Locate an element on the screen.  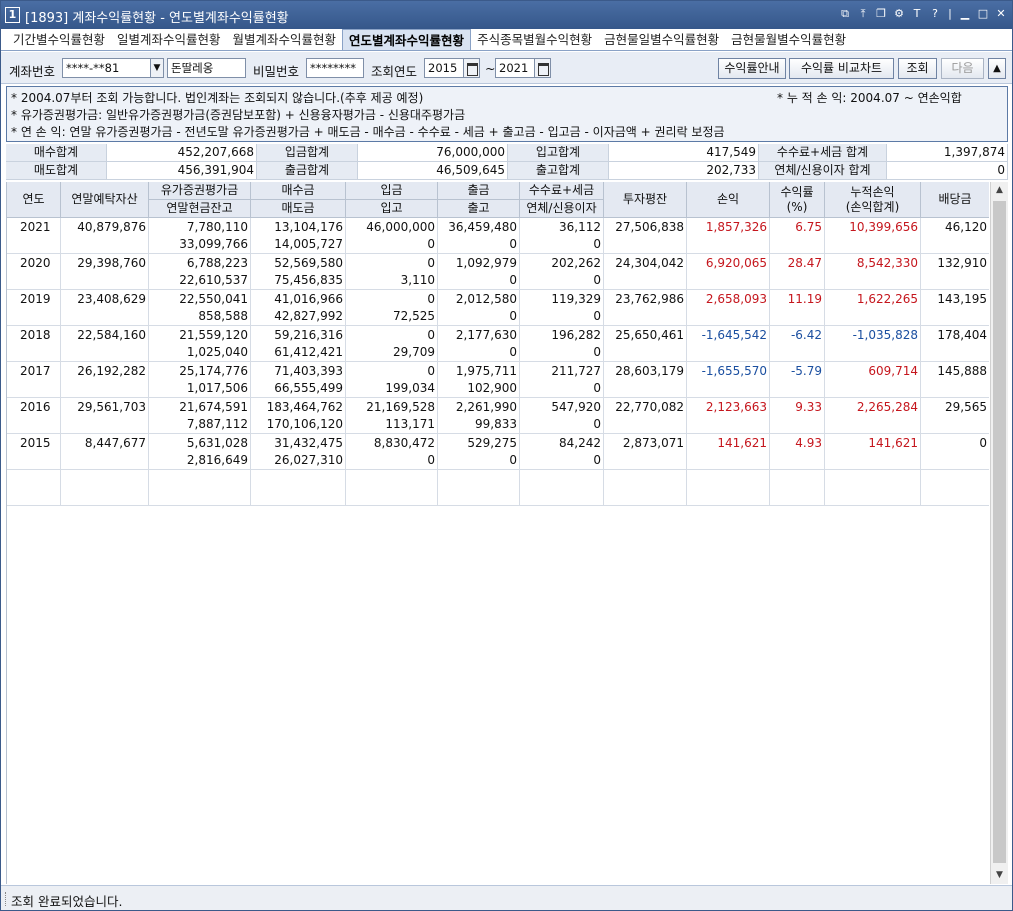
tab-period-return: 기간별수익률현황 is located at coordinates (59, 39).